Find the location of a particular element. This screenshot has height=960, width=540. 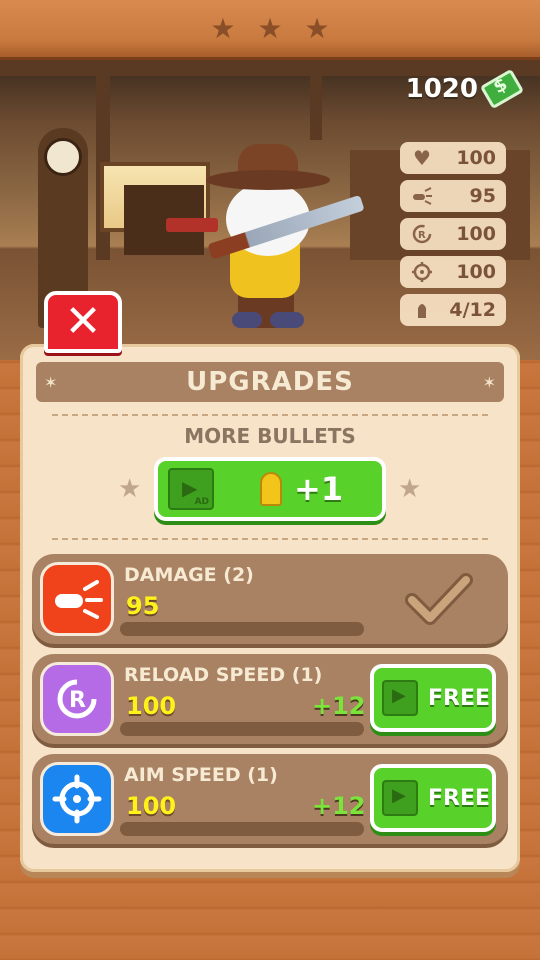

upgrade-row-reload-speed: R RELOAD SPEED (1) 100 +12 FREE is located at coordinates (270, 699).